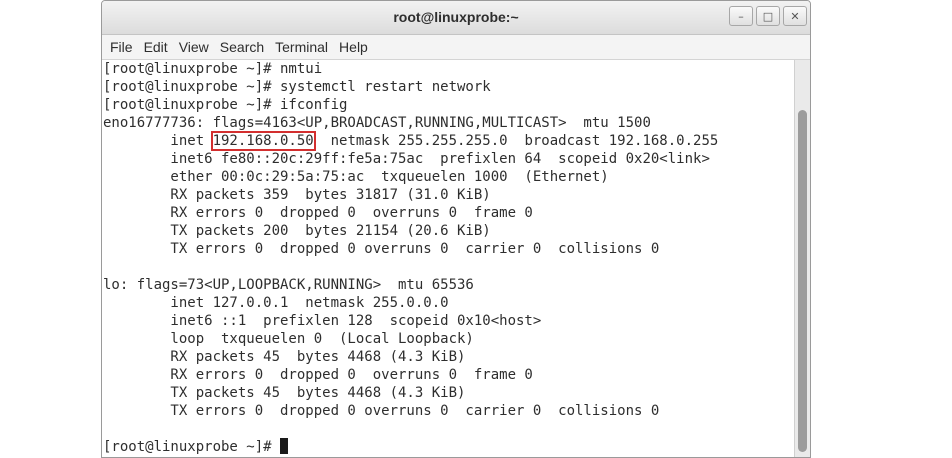  What do you see at coordinates (301, 47) in the screenshot?
I see `menu-terminal: Terminal` at bounding box center [301, 47].